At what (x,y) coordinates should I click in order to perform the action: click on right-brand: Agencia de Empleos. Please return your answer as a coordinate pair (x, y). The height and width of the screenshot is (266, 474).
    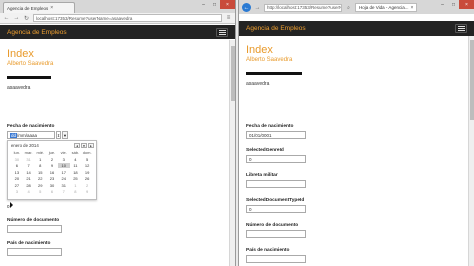
    Looking at the image, I should click on (276, 28).